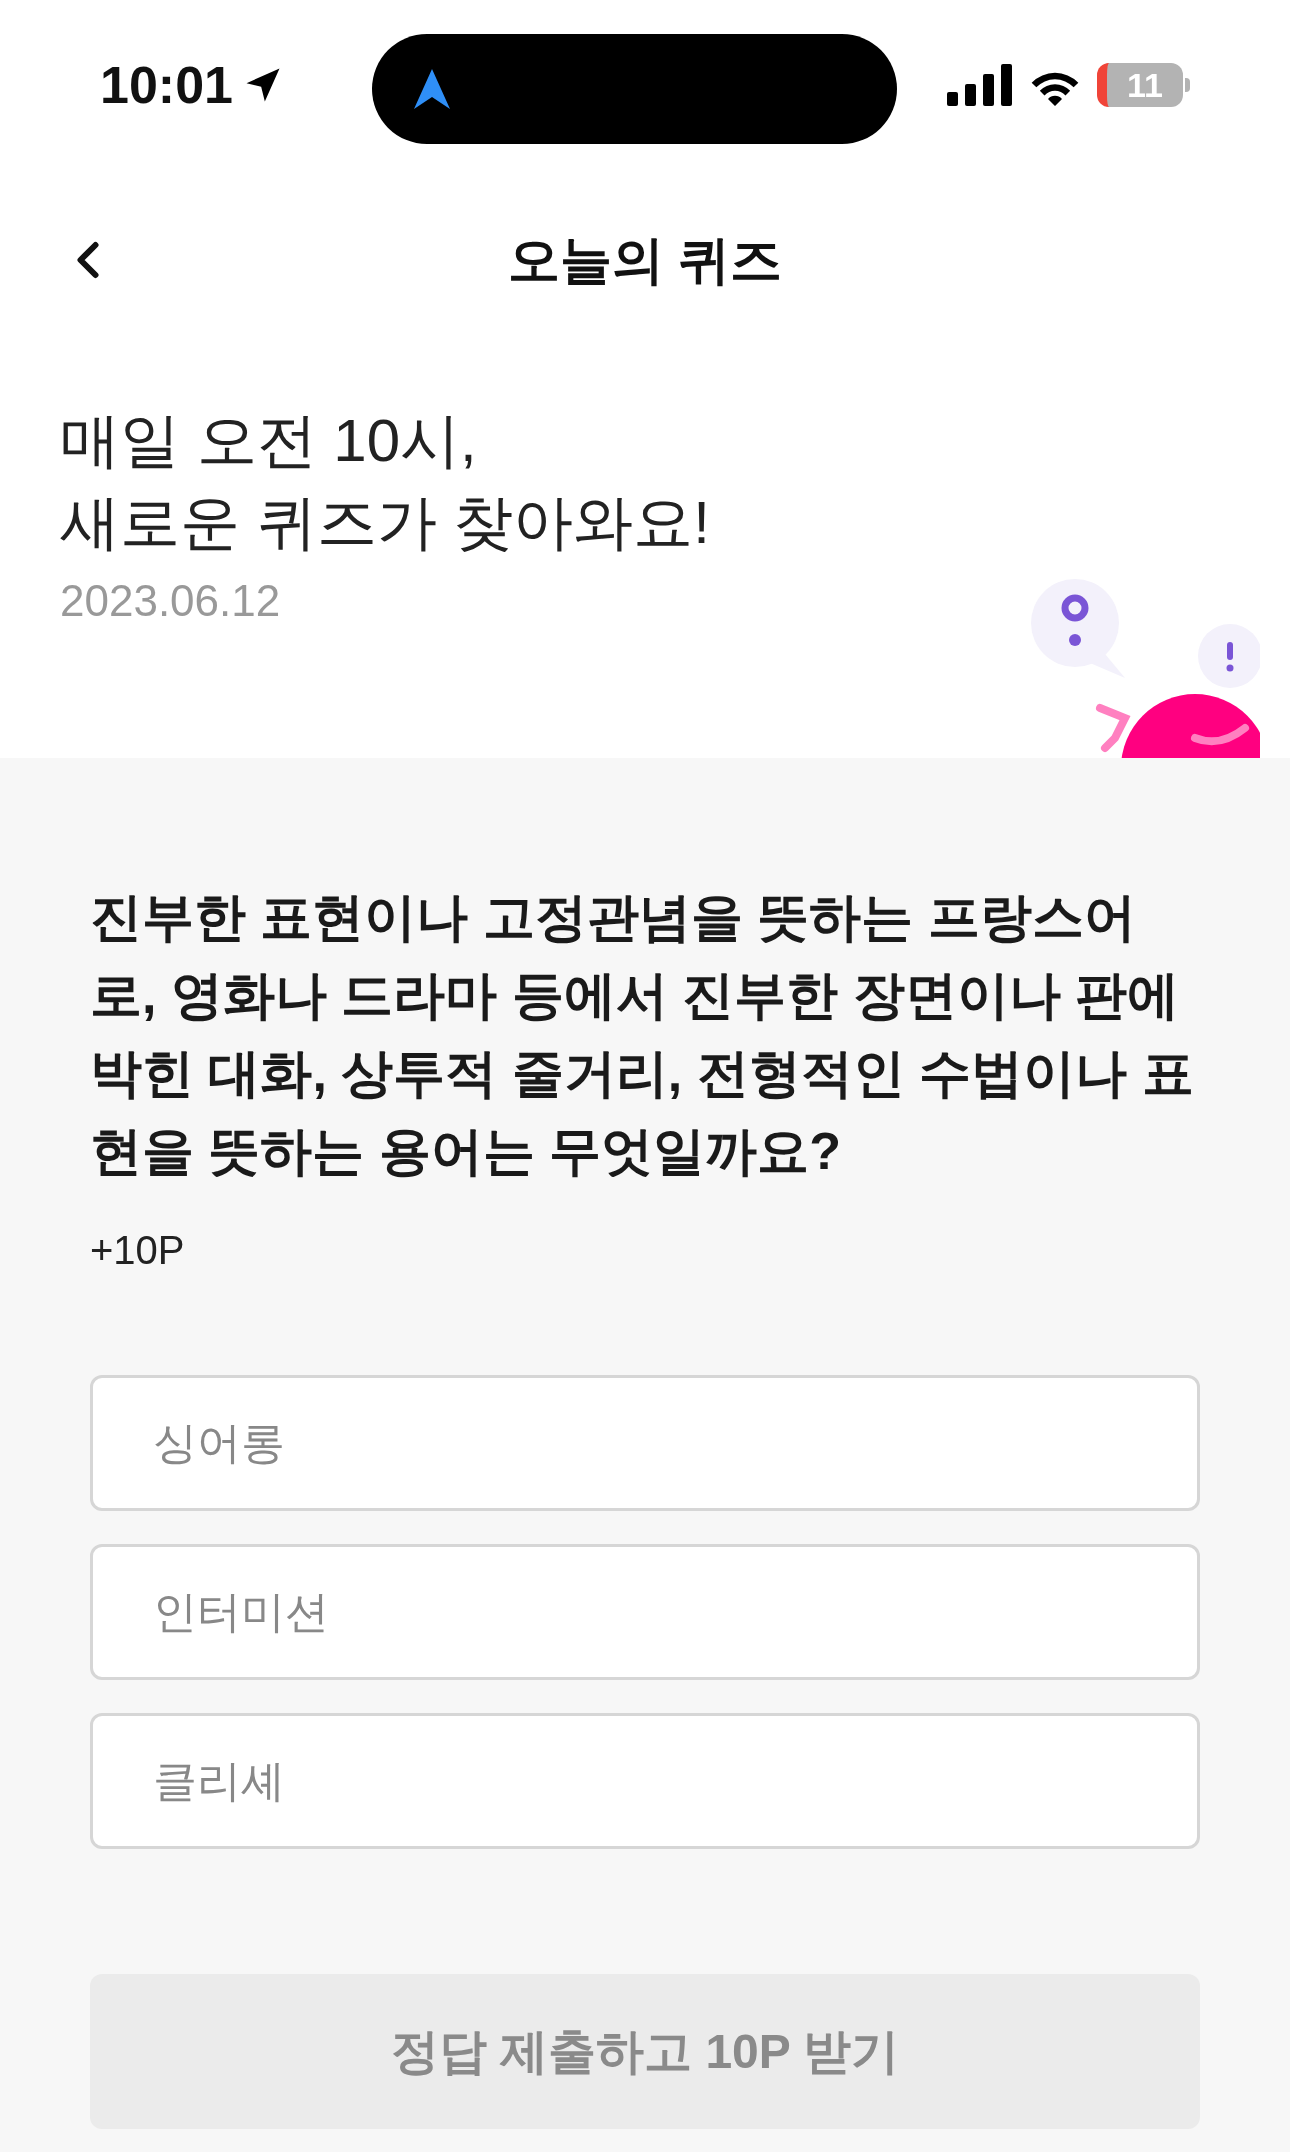 The image size is (1290, 2152). Describe the element at coordinates (980, 85) in the screenshot. I see `signal-icon` at that location.